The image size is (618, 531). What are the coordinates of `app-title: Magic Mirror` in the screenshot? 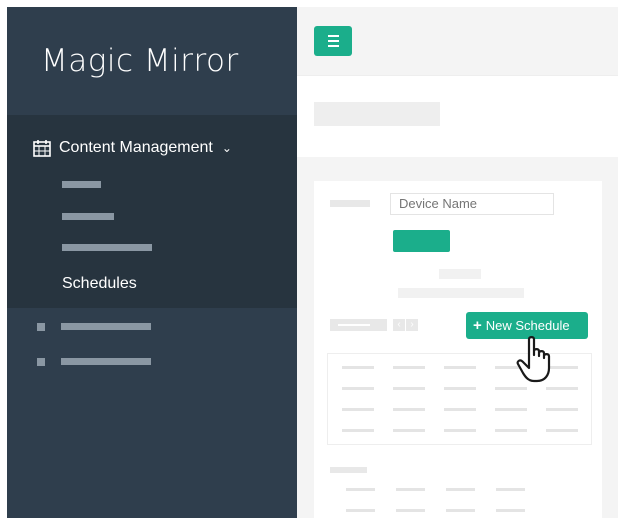 It's located at (140, 61).